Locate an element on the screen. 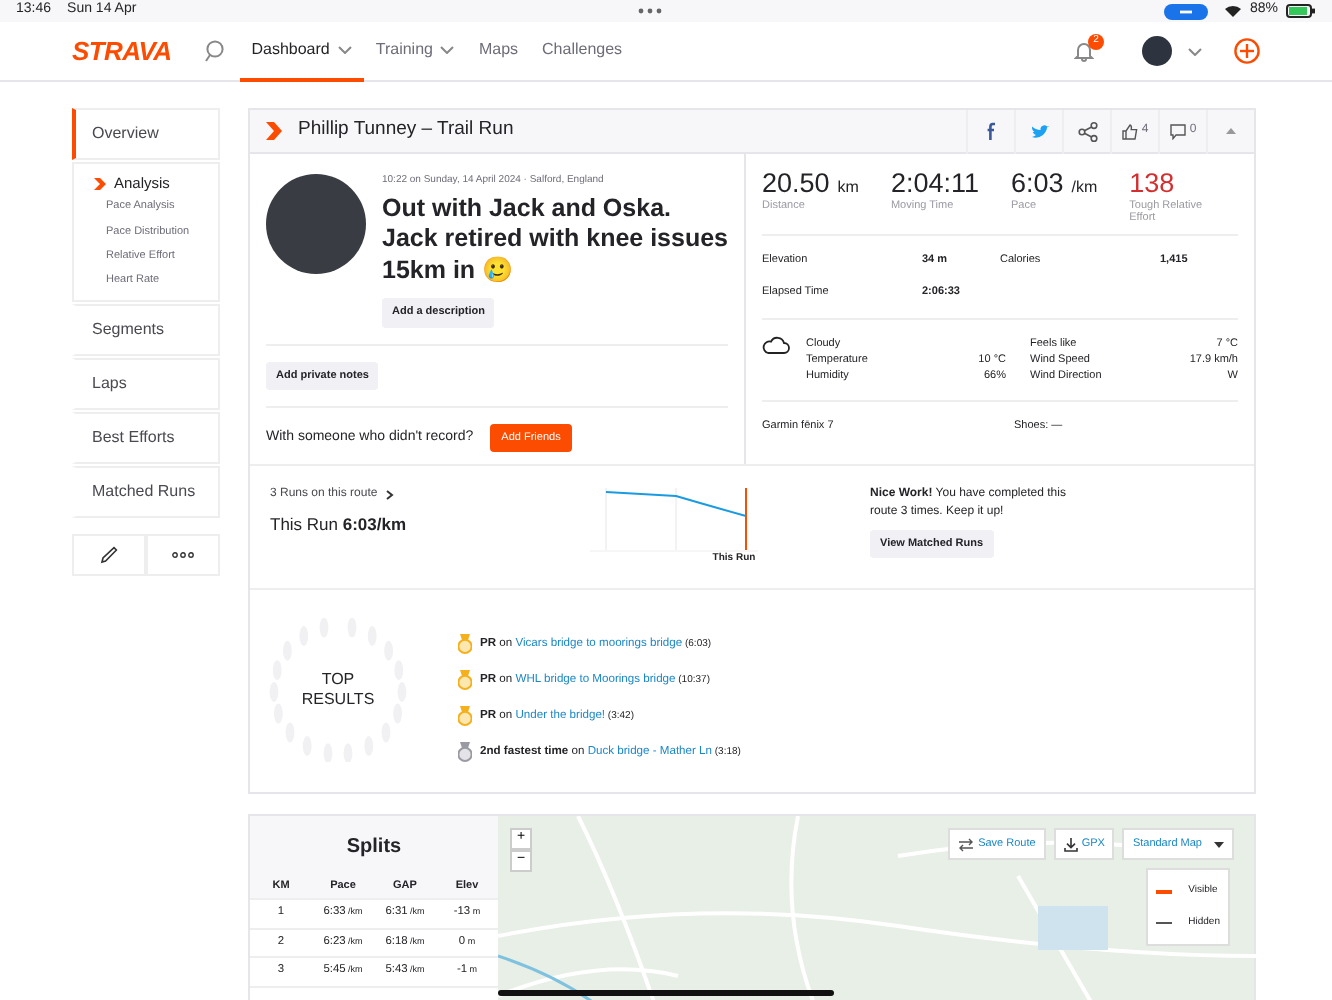 Image resolution: width=1332 pixels, height=1000 pixels. splits-title: Splits is located at coordinates (374, 845).